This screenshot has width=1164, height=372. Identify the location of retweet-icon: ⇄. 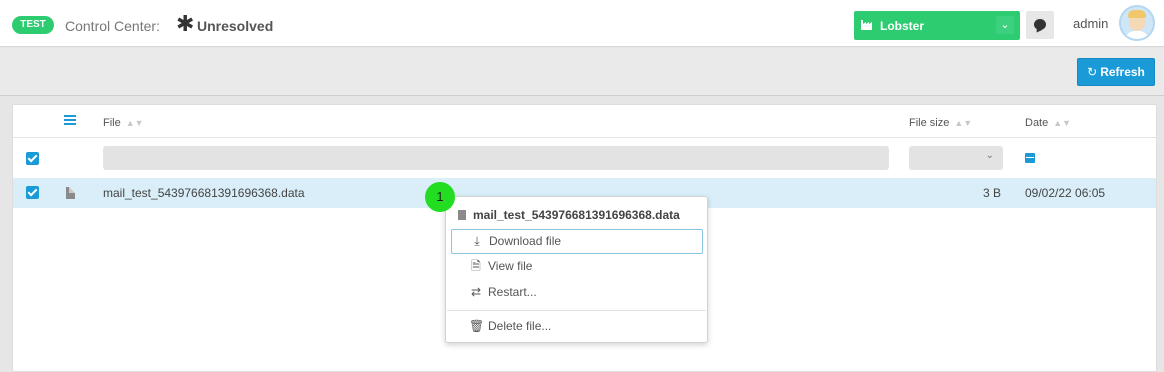
(476, 292).